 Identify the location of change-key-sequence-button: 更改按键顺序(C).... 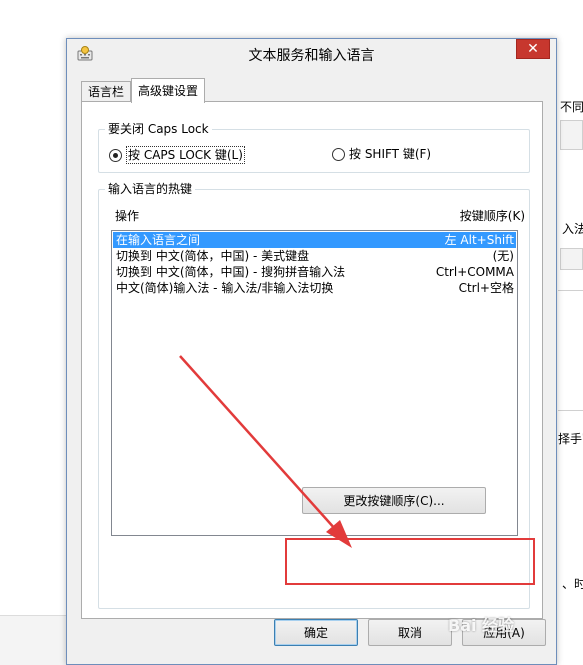
(394, 500).